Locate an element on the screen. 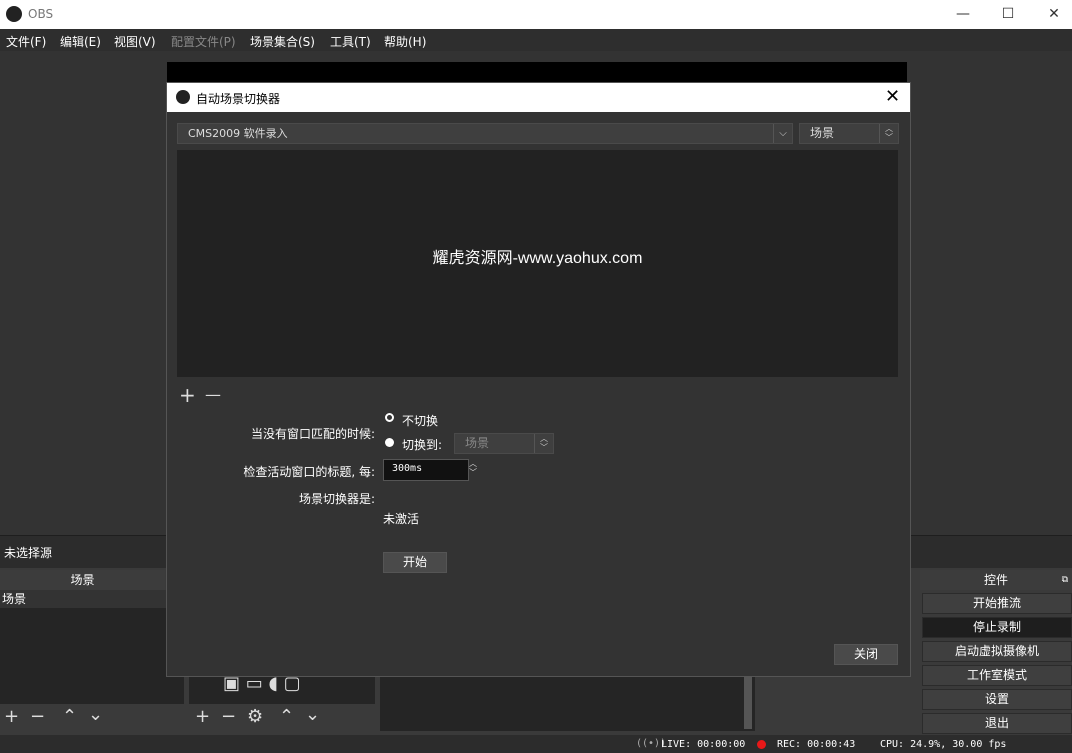  scenes-toolbar: + − ⌃ ⌄ is located at coordinates (92, 717).